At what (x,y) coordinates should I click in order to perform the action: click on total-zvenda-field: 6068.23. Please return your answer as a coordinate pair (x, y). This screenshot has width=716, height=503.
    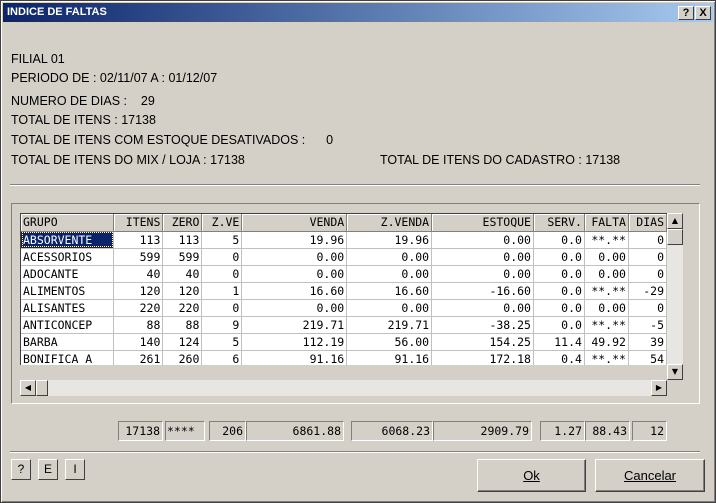
    Looking at the image, I should click on (392, 431).